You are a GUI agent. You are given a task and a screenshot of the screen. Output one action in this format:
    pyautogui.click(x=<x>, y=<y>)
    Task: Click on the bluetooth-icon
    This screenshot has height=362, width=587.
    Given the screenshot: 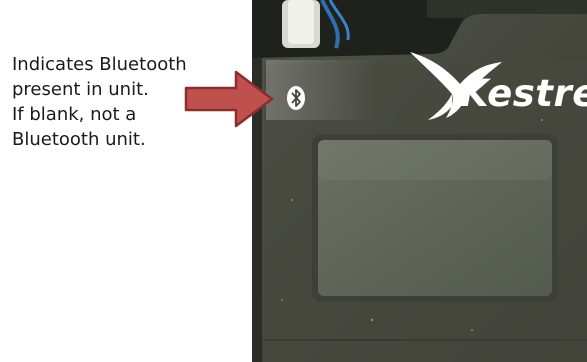 What is the action you would take?
    pyautogui.click(x=296, y=98)
    